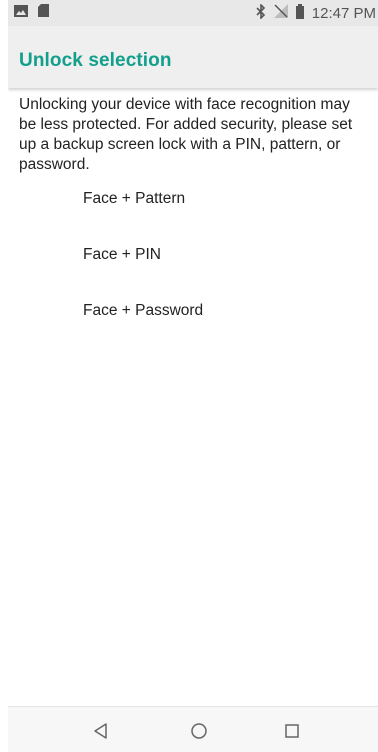  I want to click on status-right: 12:47 PM, so click(317, 12).